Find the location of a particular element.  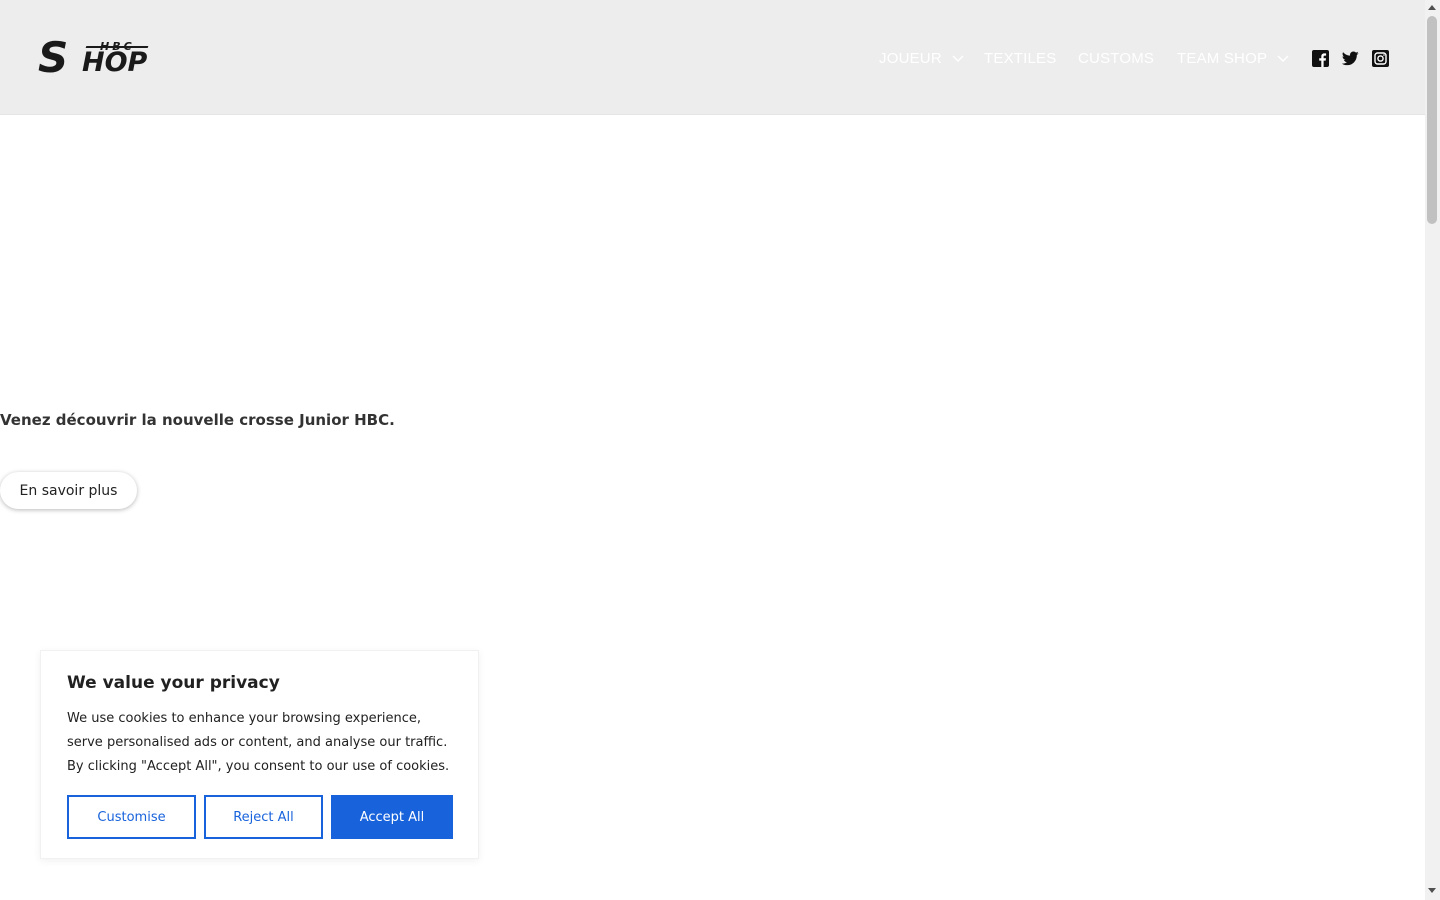

instagram-icon is located at coordinates (1380, 58).